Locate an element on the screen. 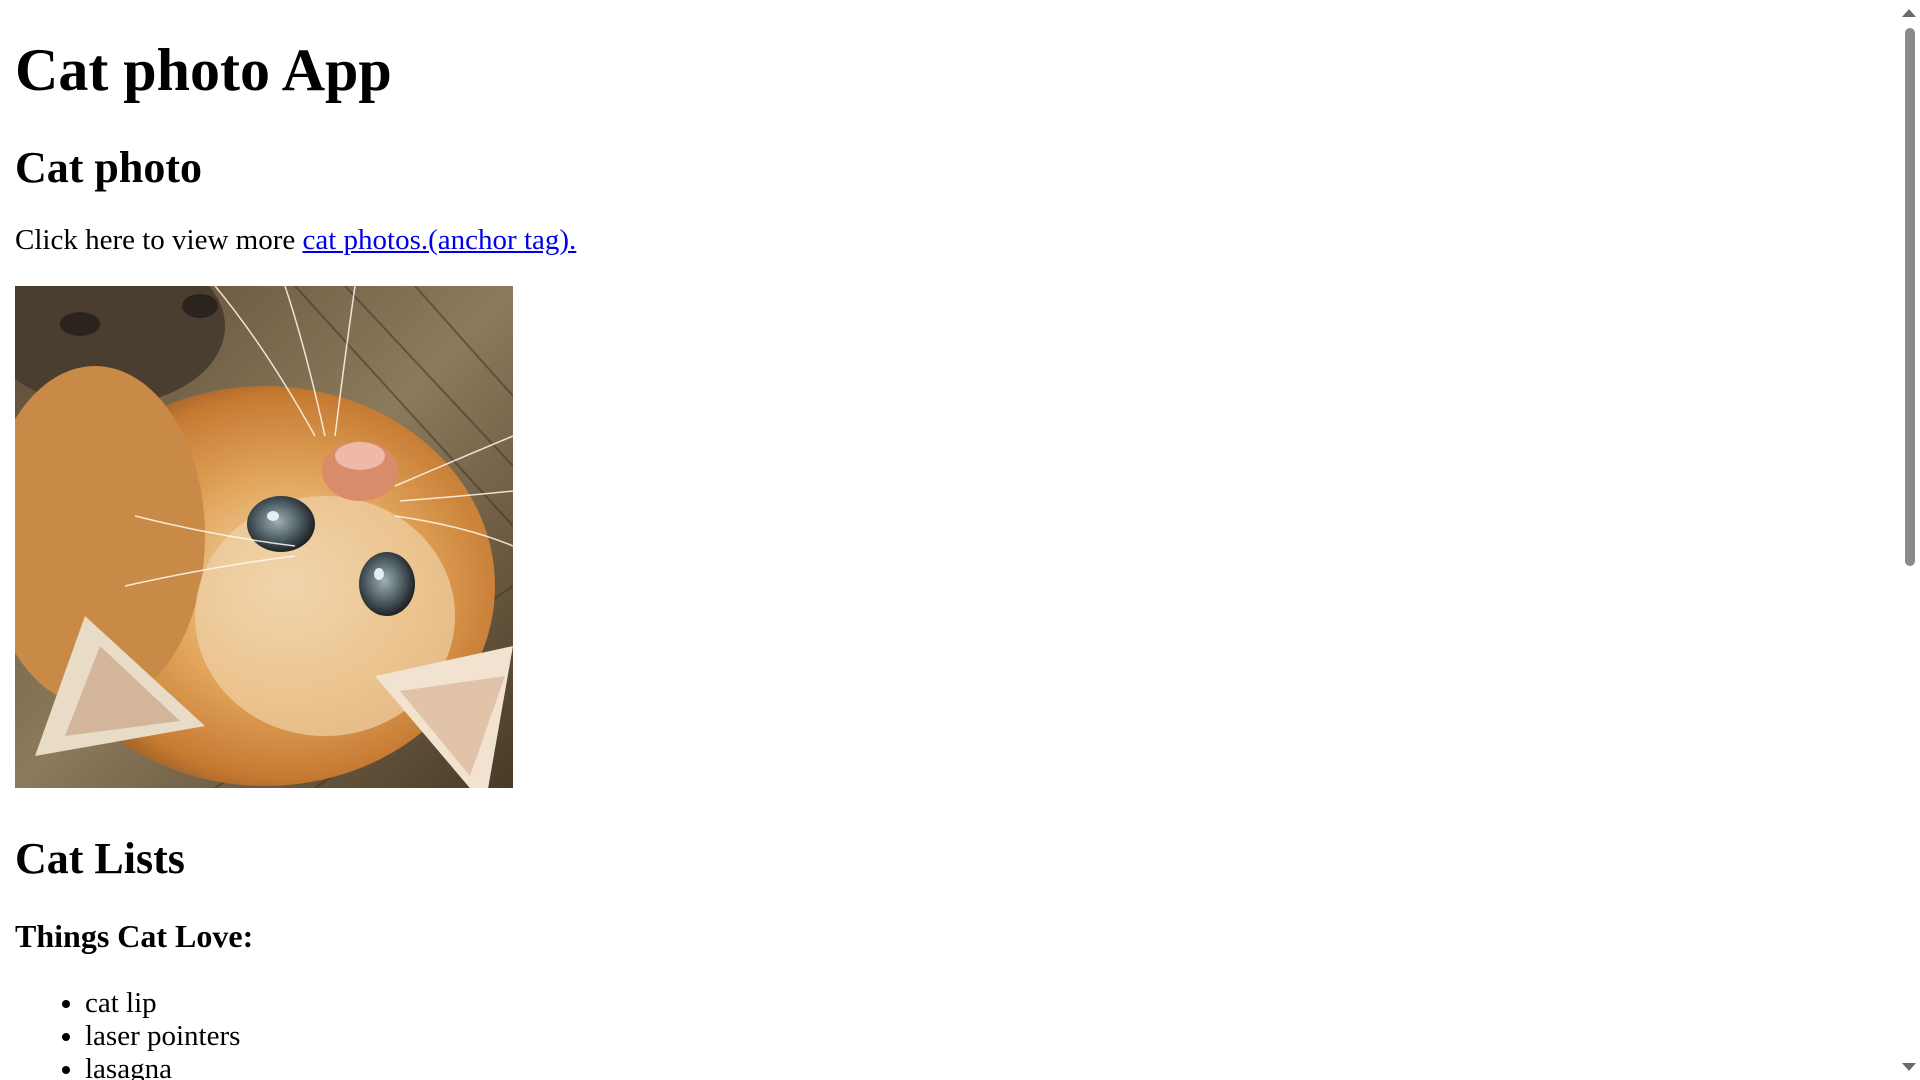 This screenshot has height=1080, width=1920. list-item: lasagna is located at coordinates (162, 1066).